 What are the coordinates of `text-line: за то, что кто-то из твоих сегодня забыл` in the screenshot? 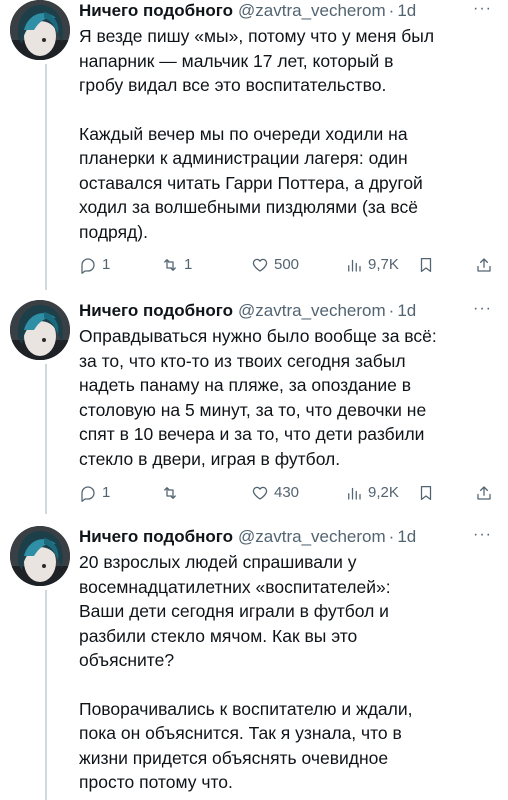 It's located at (242, 360).